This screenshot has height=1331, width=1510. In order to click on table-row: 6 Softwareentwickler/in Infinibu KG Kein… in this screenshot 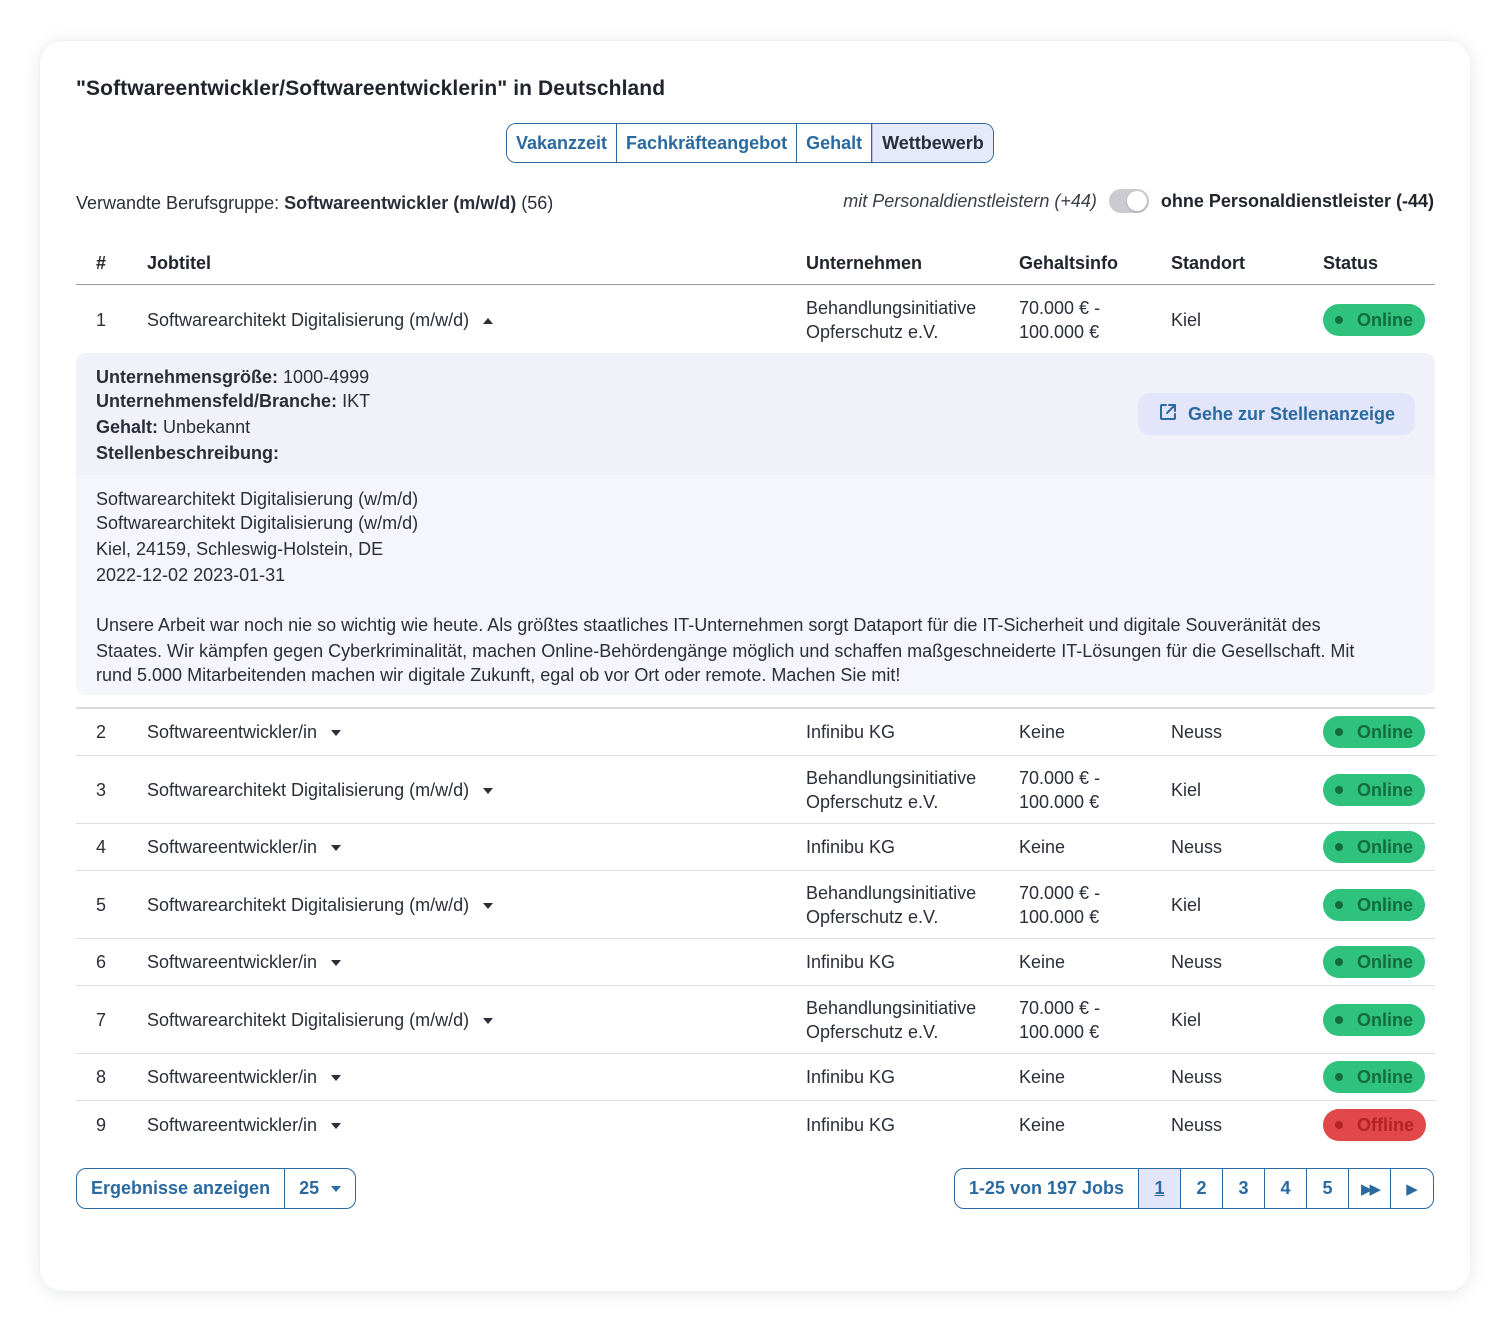, I will do `click(755, 962)`.